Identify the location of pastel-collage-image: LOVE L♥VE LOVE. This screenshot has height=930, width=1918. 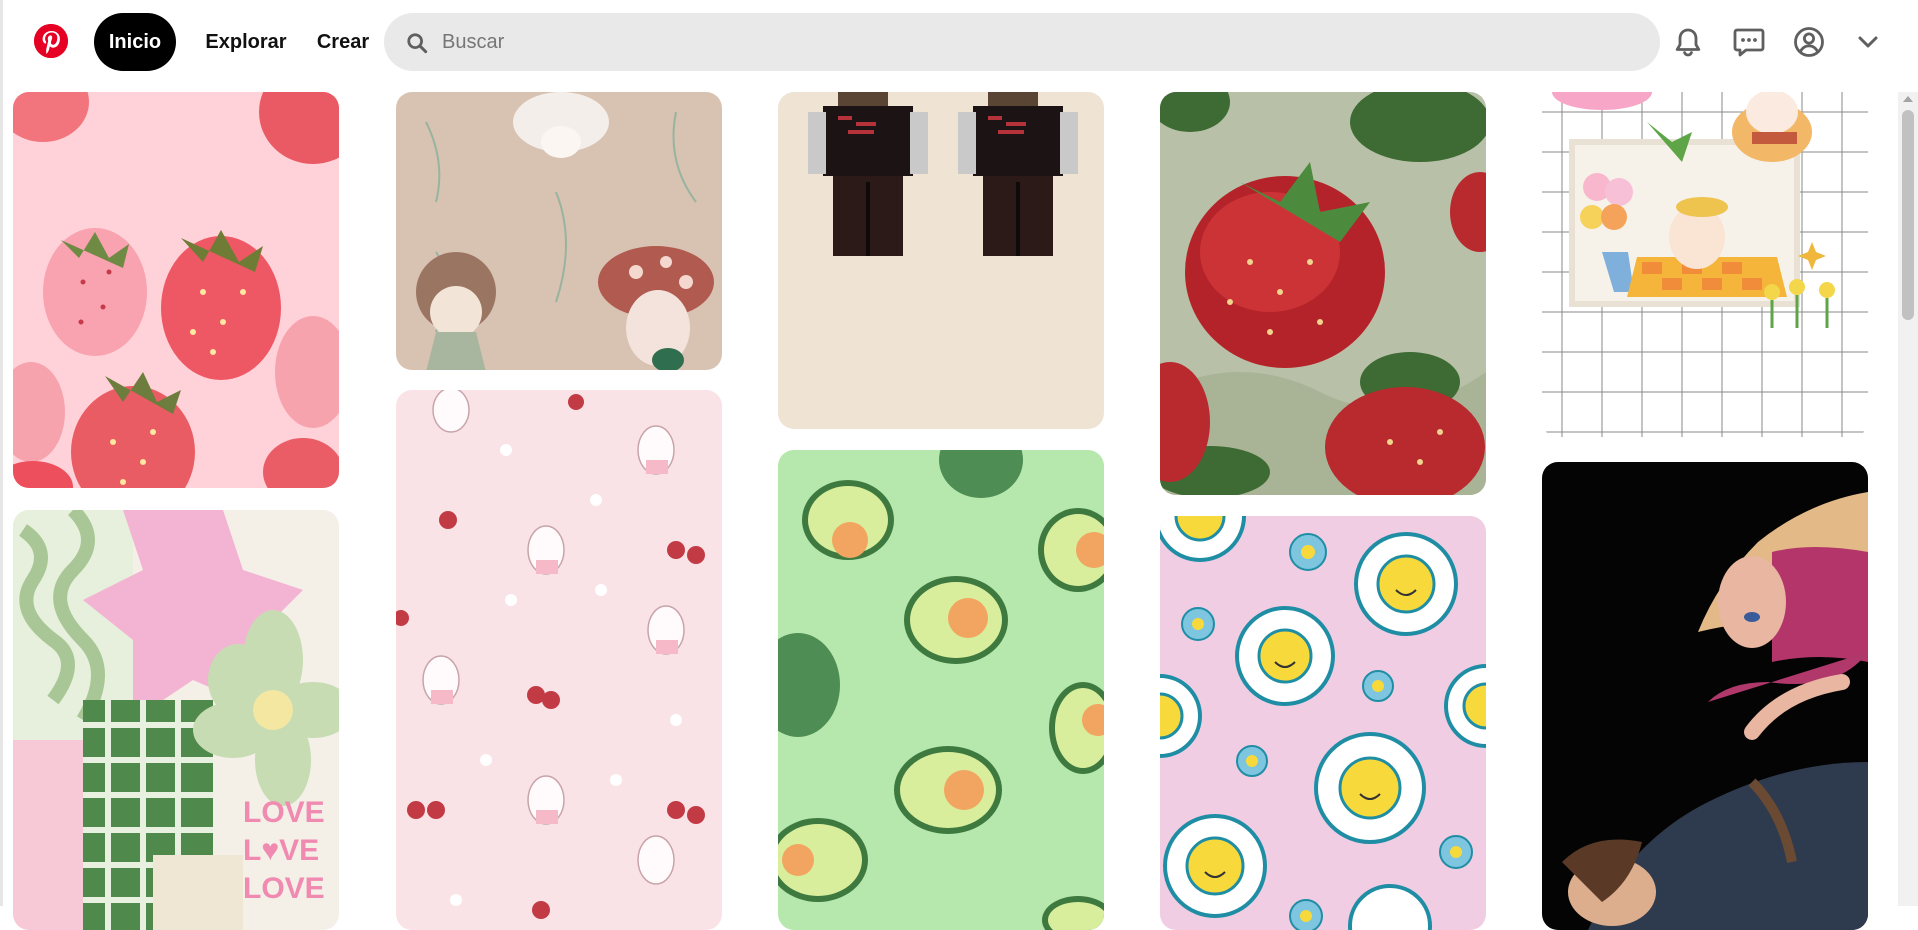
(176, 720).